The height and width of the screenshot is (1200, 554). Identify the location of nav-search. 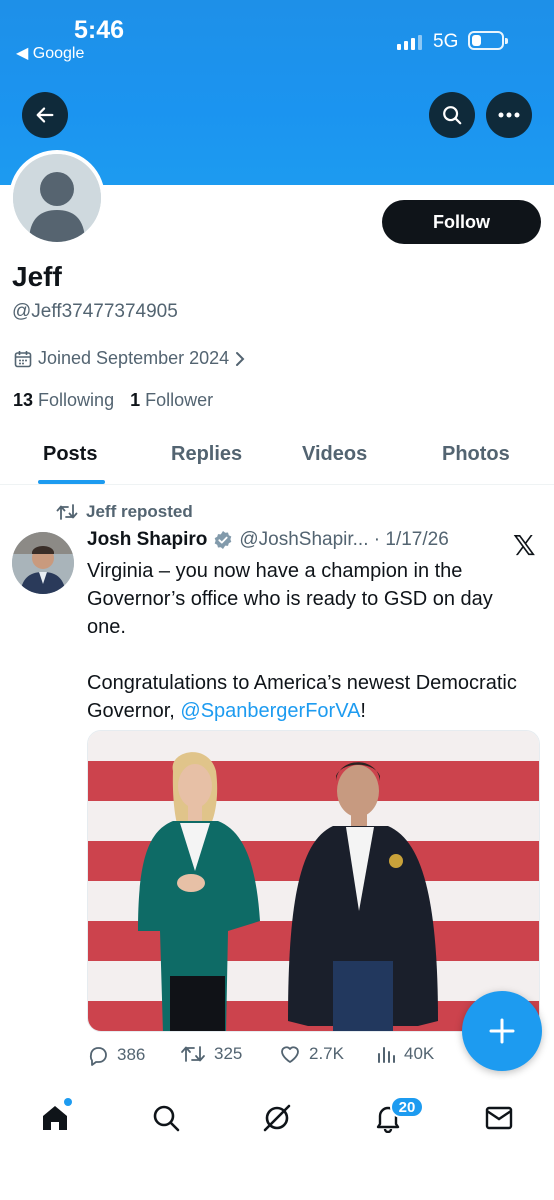
(166, 1118).